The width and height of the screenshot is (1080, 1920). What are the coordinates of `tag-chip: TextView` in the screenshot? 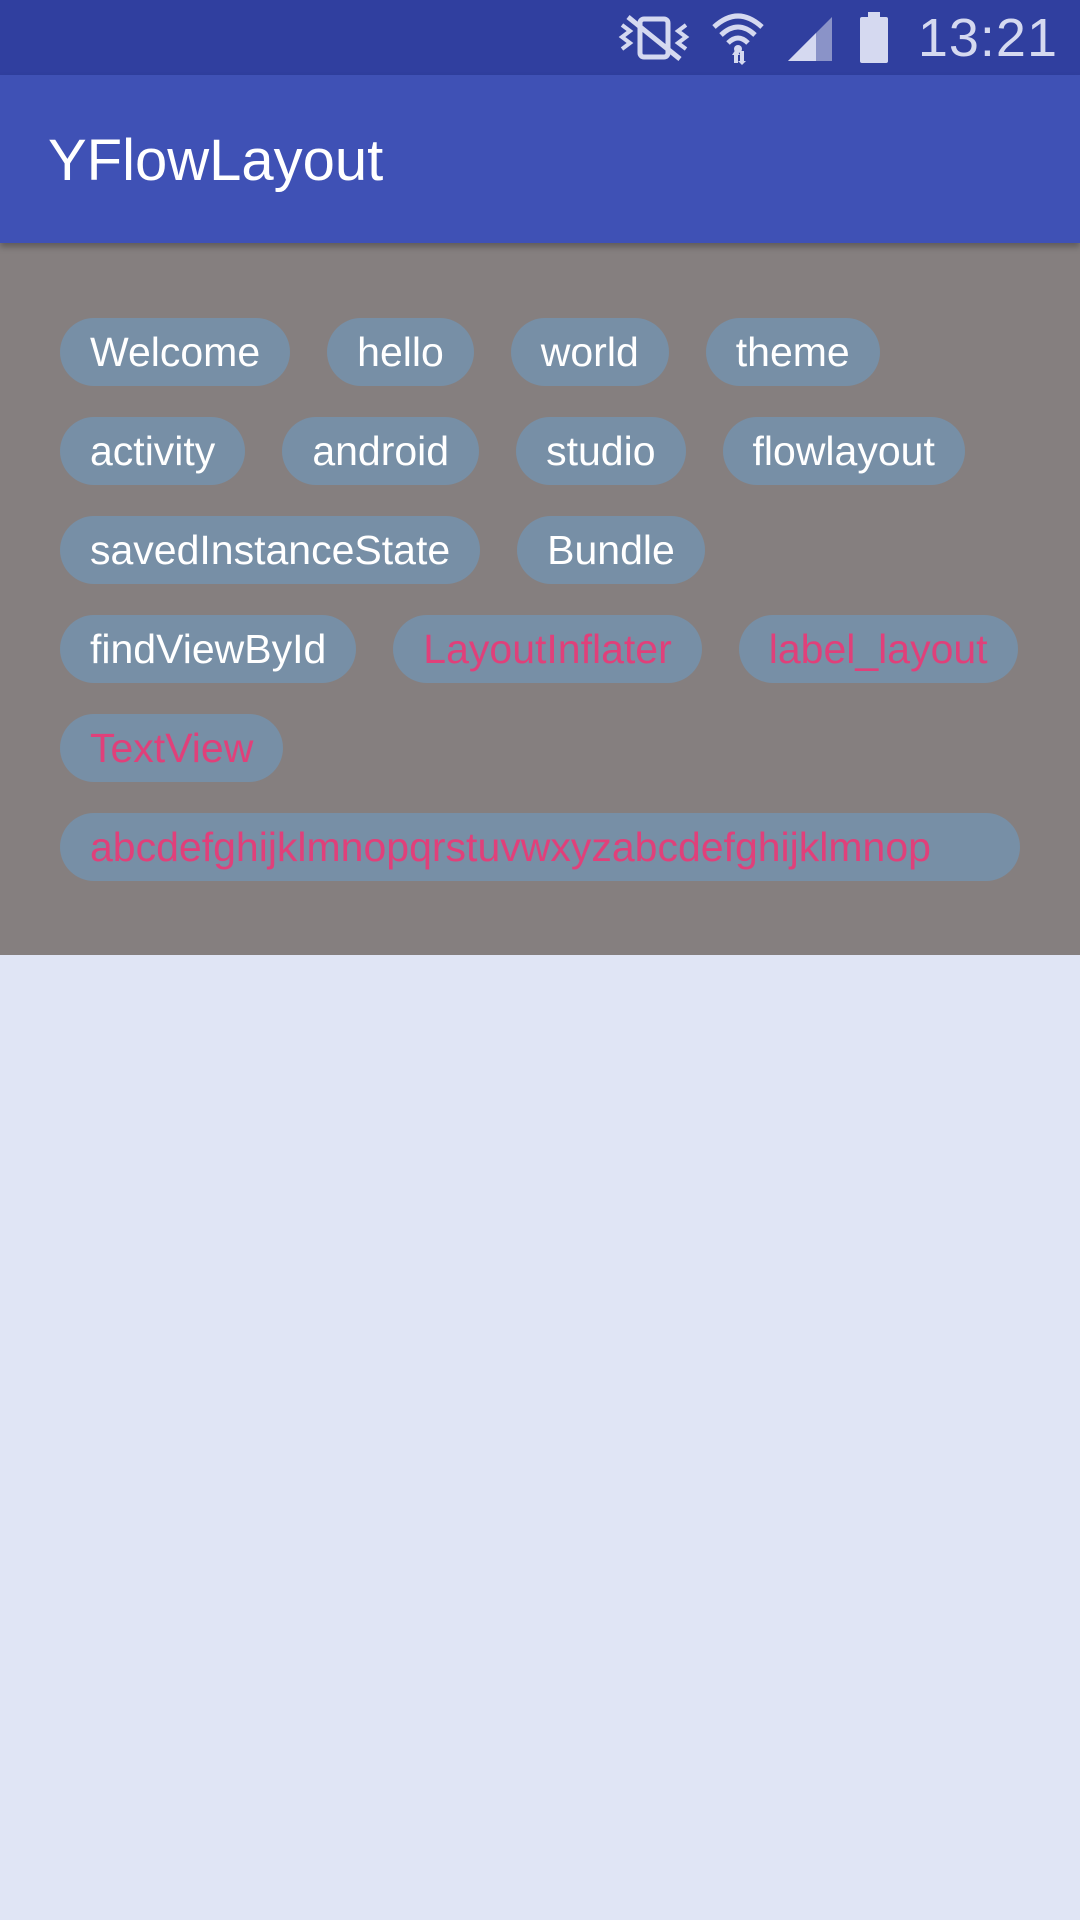 It's located at (172, 748).